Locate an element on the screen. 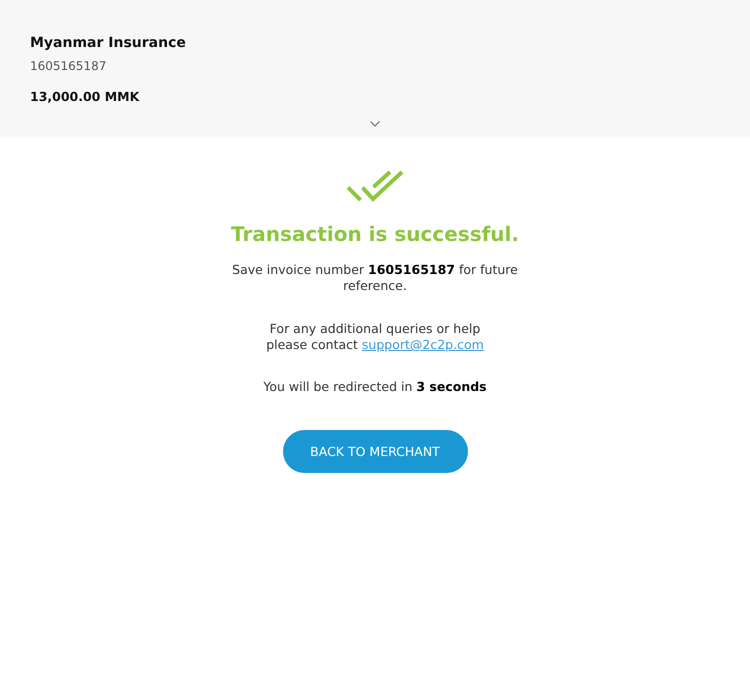 This screenshot has width=750, height=690. invoice-number: 1605165187 is located at coordinates (68, 66).